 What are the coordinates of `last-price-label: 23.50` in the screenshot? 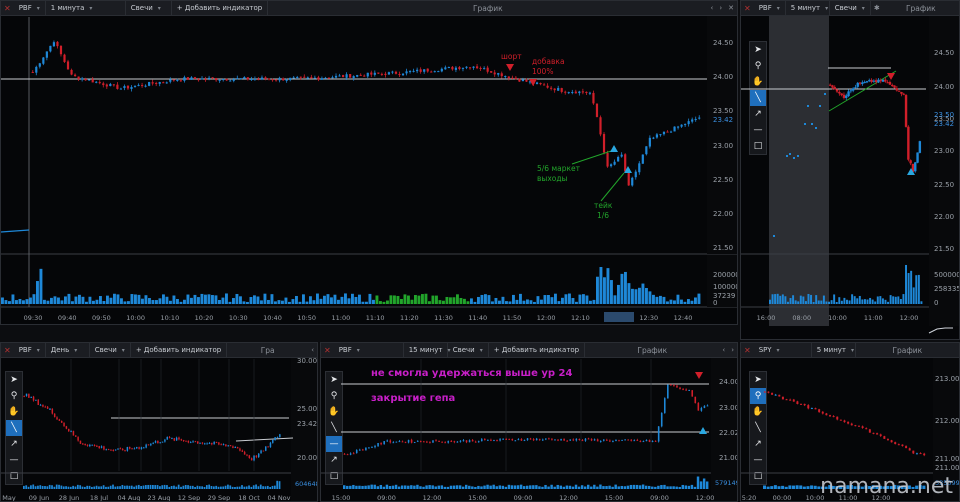 It's located at (944, 115).